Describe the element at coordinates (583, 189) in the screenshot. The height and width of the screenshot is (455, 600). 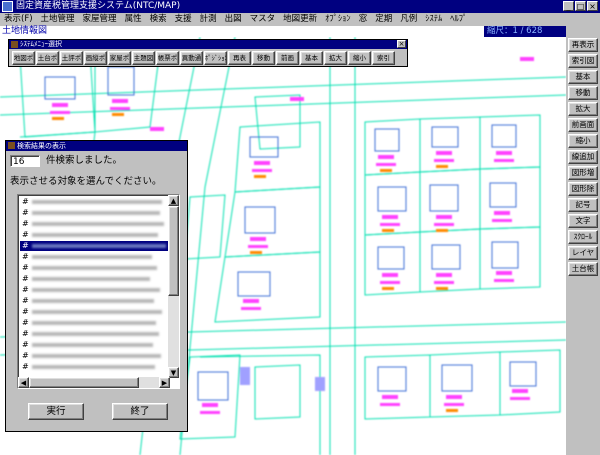
I see `remove-shape-button: 図形除` at that location.